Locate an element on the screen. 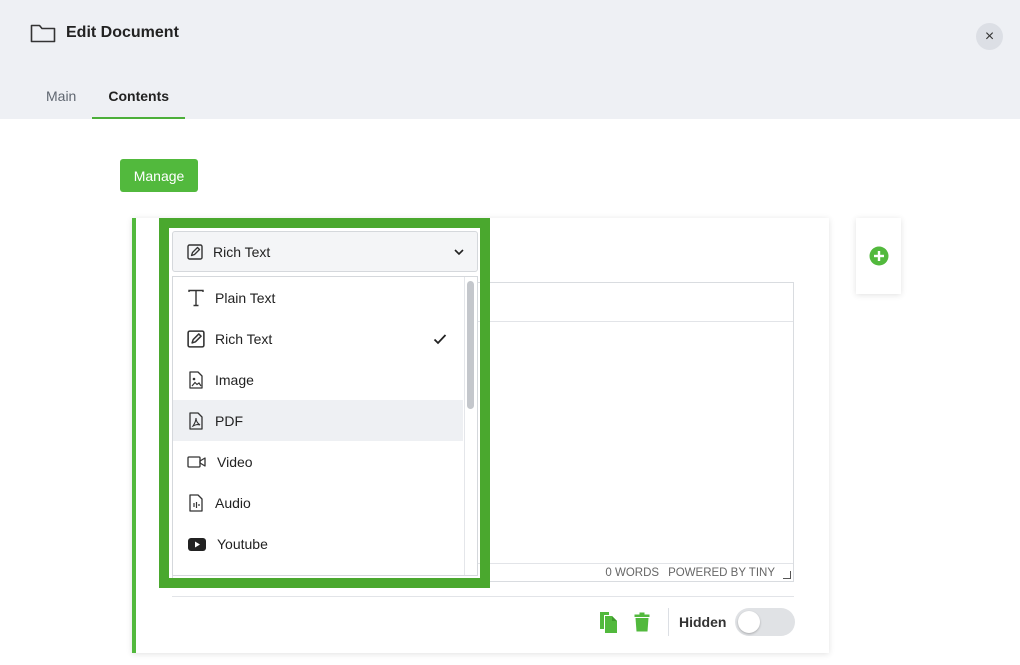  delete-button is located at coordinates (642, 622).